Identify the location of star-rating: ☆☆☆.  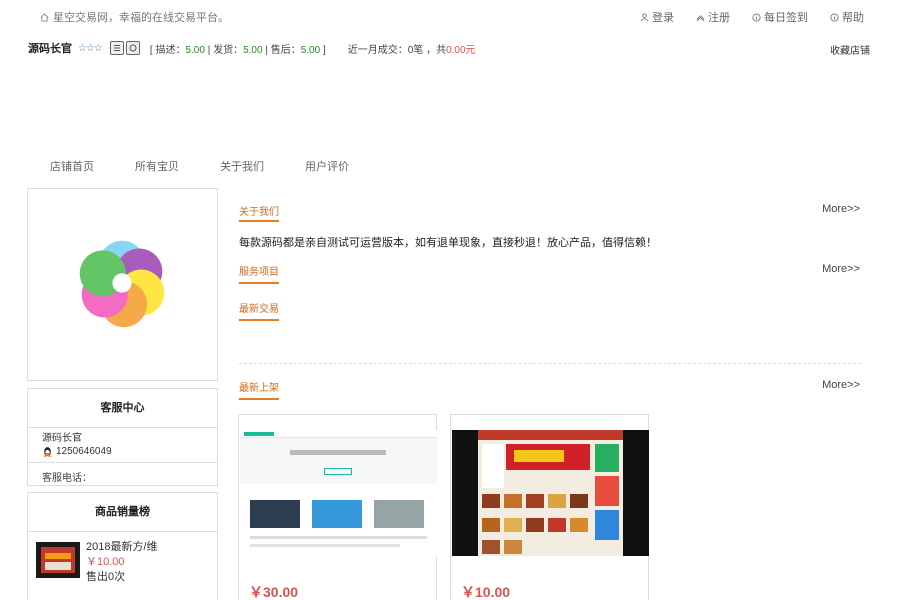
(90, 48).